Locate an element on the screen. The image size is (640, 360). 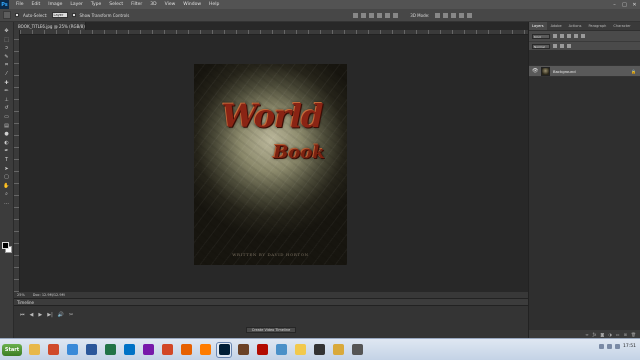
firefox-icon is located at coordinates (186, 350).